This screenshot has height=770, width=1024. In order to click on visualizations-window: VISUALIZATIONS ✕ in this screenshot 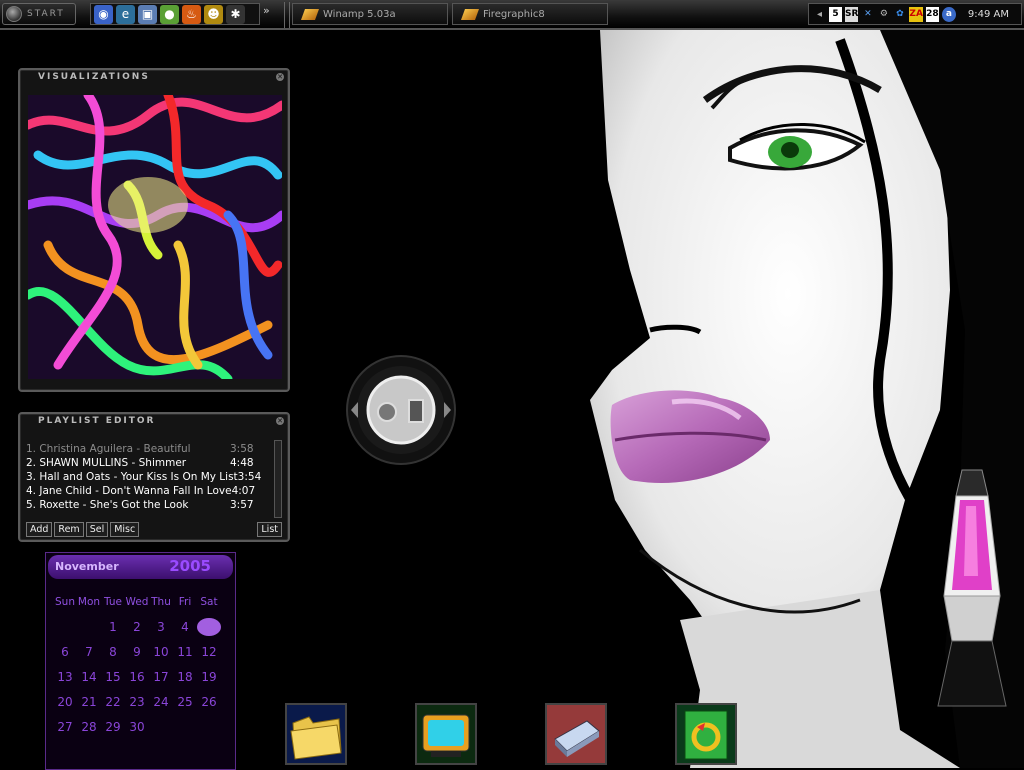, I will do `click(154, 230)`.